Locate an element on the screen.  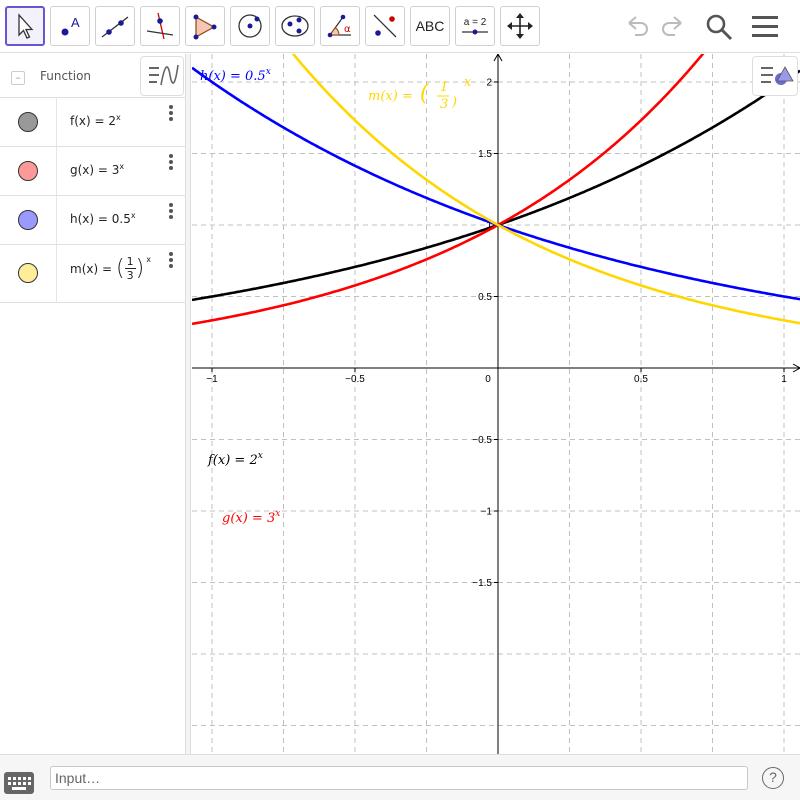
visibility-toggle-m is located at coordinates (28, 273).